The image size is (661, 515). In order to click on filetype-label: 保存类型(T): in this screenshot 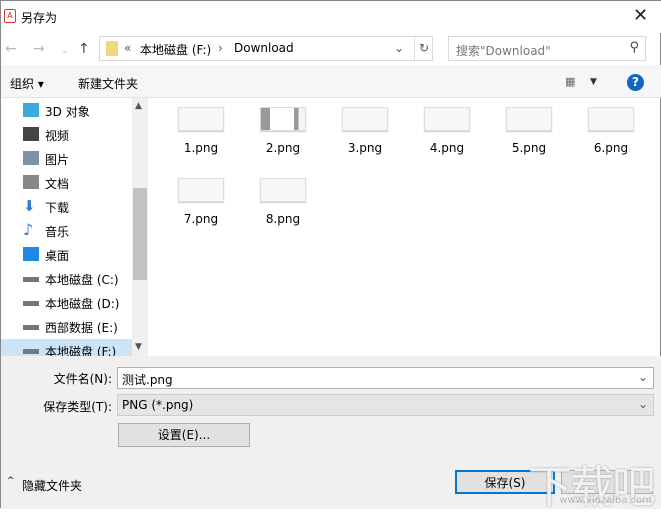, I will do `click(77, 407)`.